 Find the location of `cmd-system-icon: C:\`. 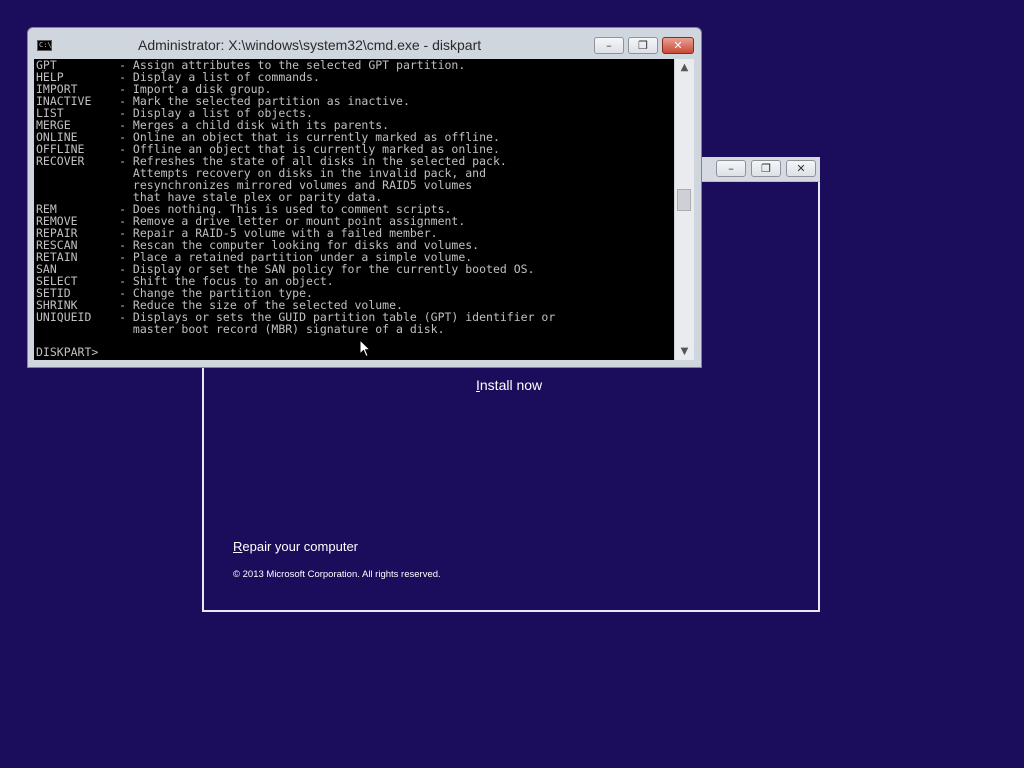

cmd-system-icon: C:\ is located at coordinates (44, 45).